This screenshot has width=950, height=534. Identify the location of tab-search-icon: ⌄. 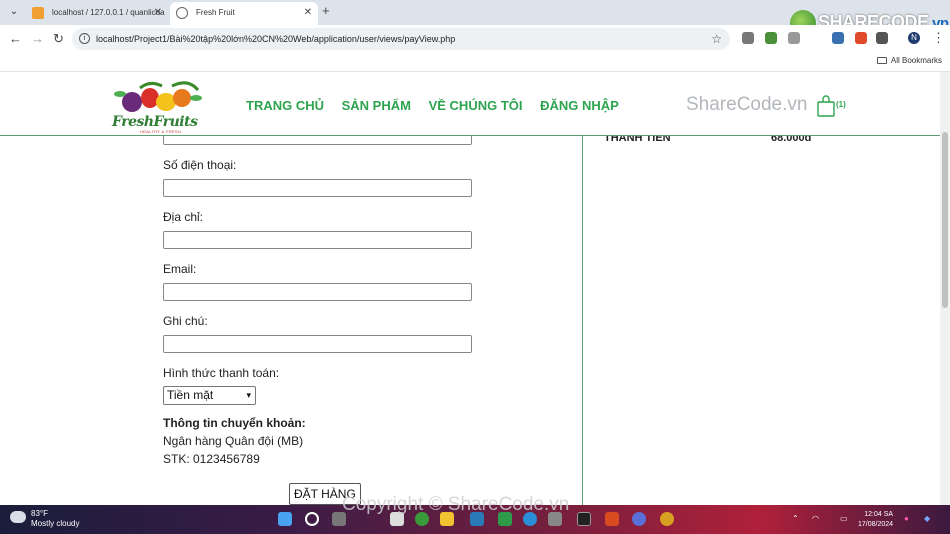
(14, 12).